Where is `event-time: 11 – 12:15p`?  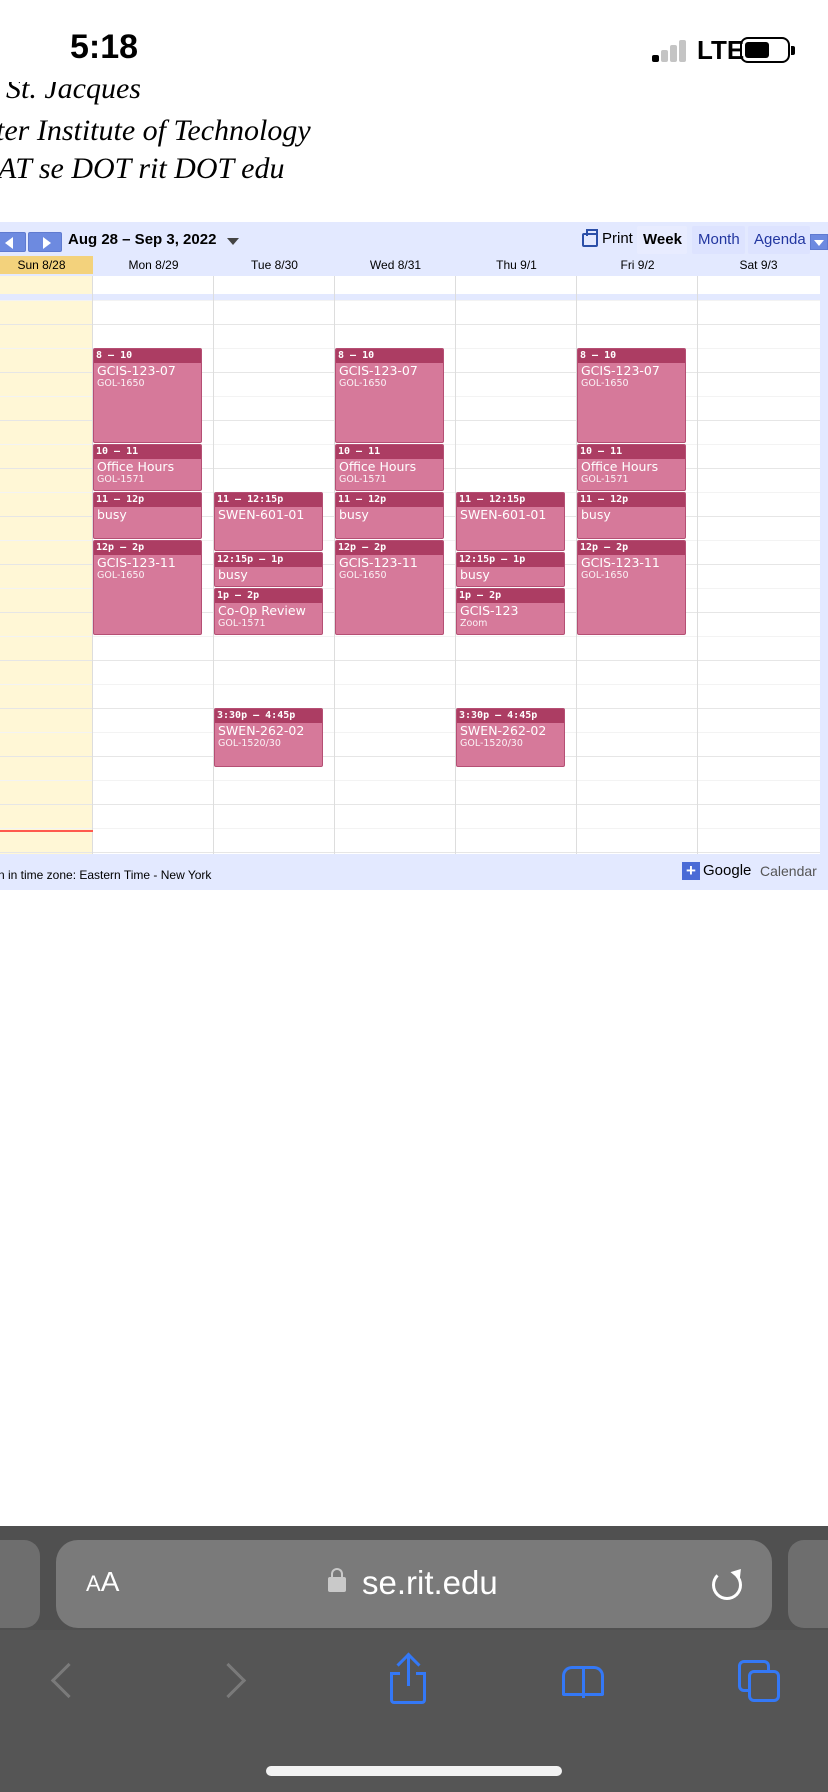
event-time: 11 – 12:15p is located at coordinates (268, 500).